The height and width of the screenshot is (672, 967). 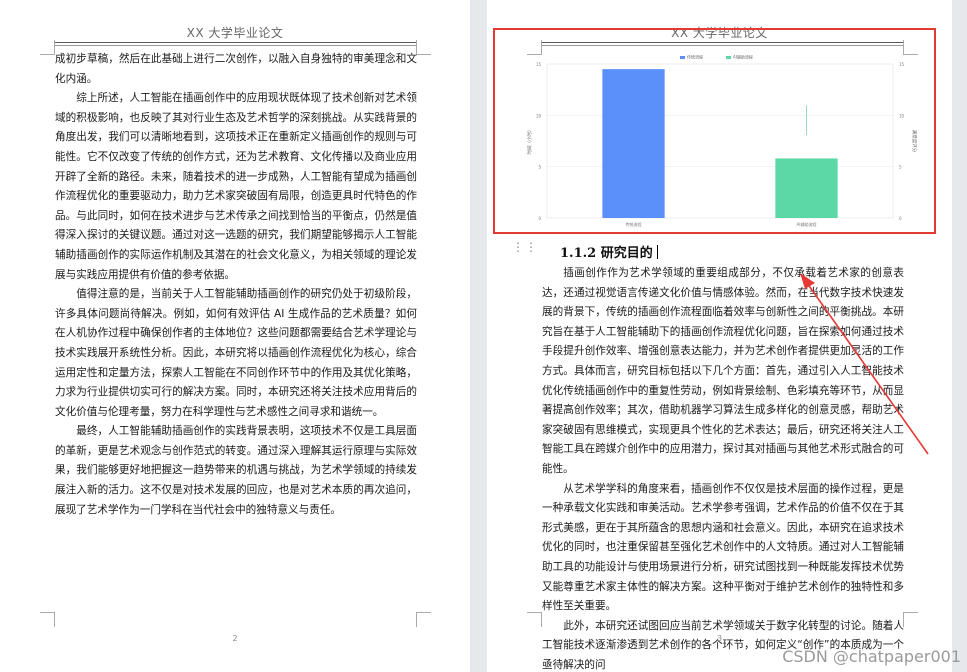 I want to click on watermark: CSDN @chatpaper001, so click(x=871, y=656).